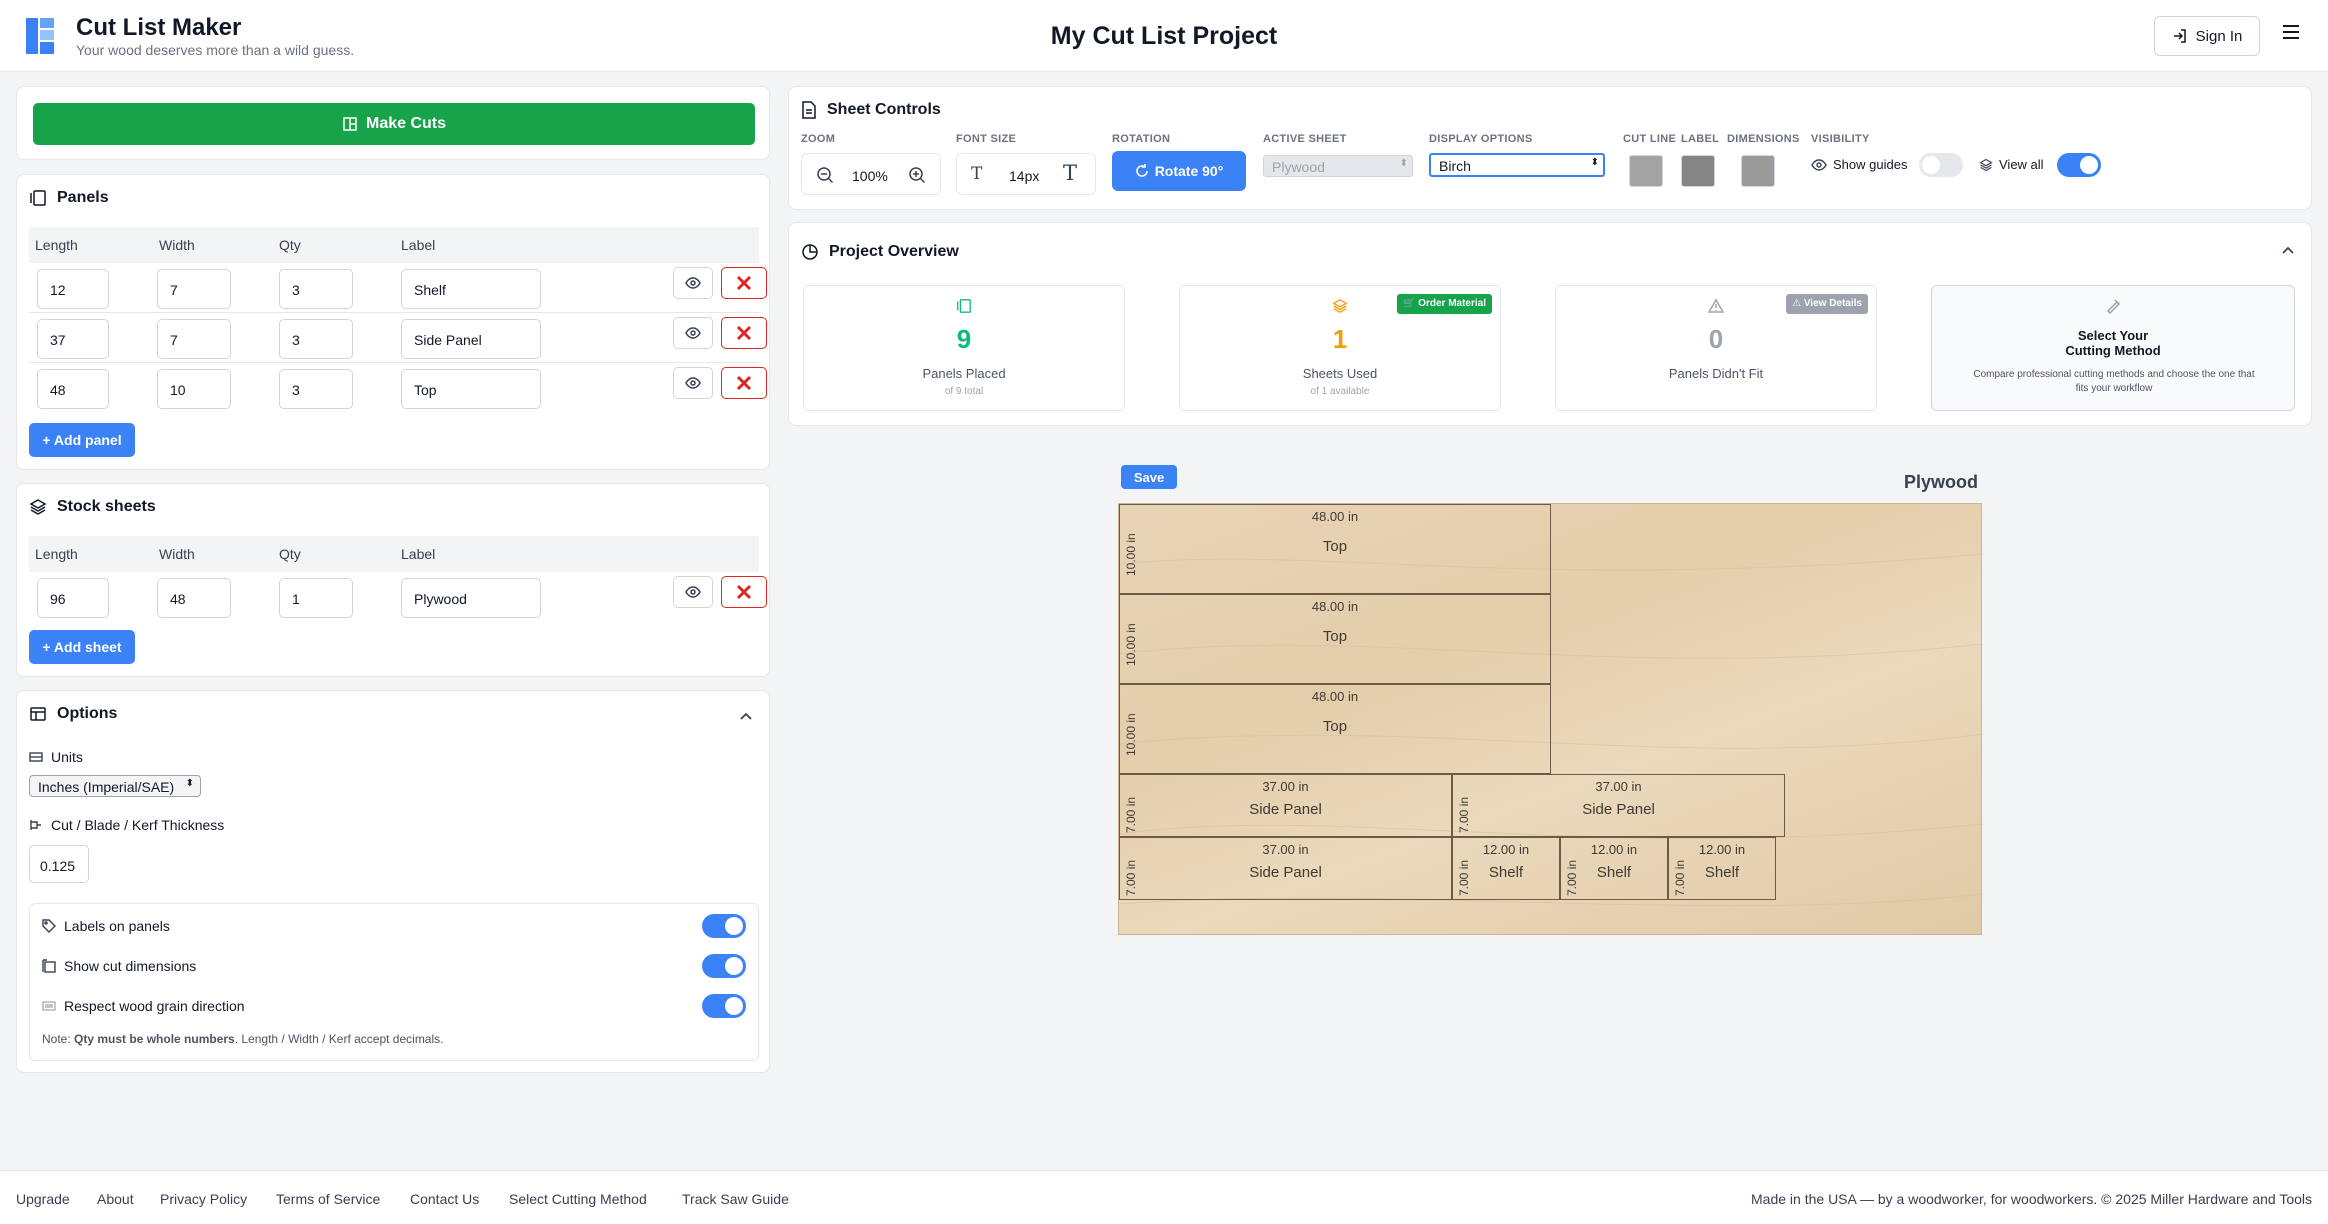  I want to click on grain-direction-toggle, so click(724, 1006).